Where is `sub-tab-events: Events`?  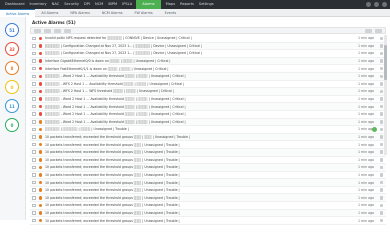 sub-tab-events: Events is located at coordinates (170, 13).